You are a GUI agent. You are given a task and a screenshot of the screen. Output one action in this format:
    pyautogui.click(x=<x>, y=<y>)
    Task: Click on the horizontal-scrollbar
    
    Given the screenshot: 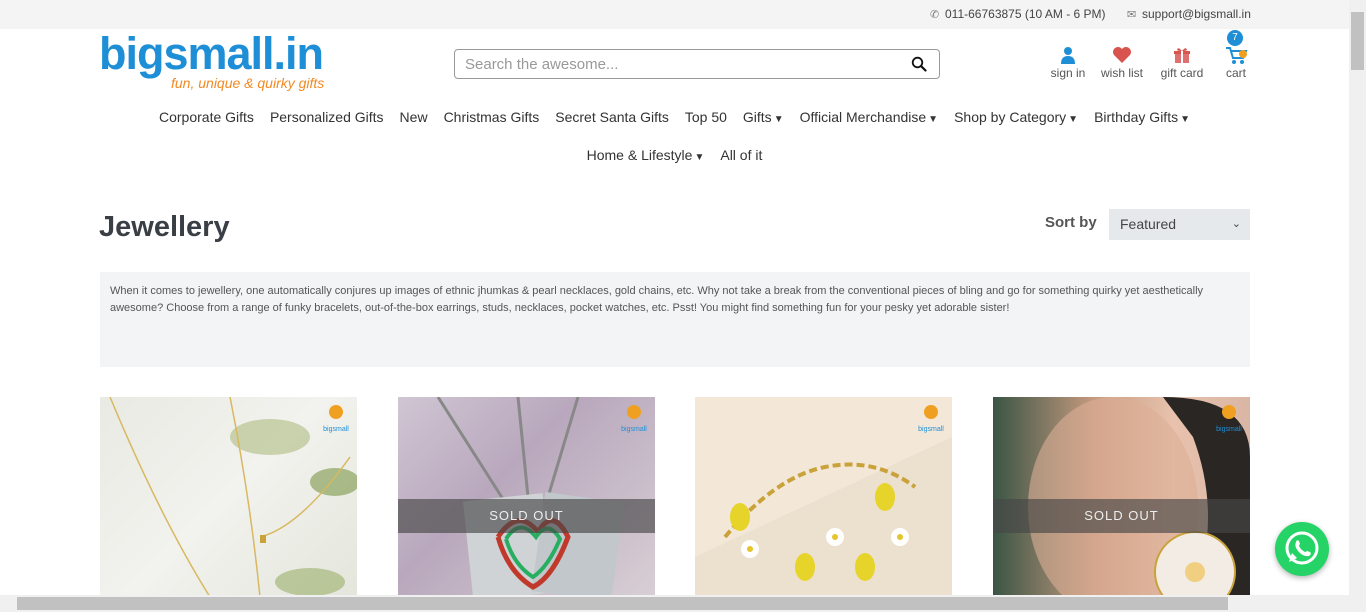 What is the action you would take?
    pyautogui.click(x=674, y=603)
    